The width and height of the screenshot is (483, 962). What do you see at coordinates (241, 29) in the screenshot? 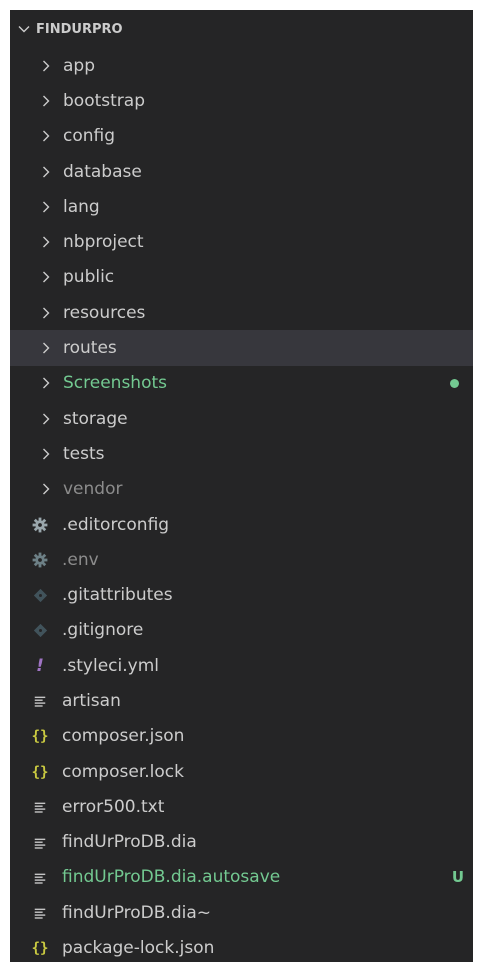
I see `explorer-header: FINDURPRO` at bounding box center [241, 29].